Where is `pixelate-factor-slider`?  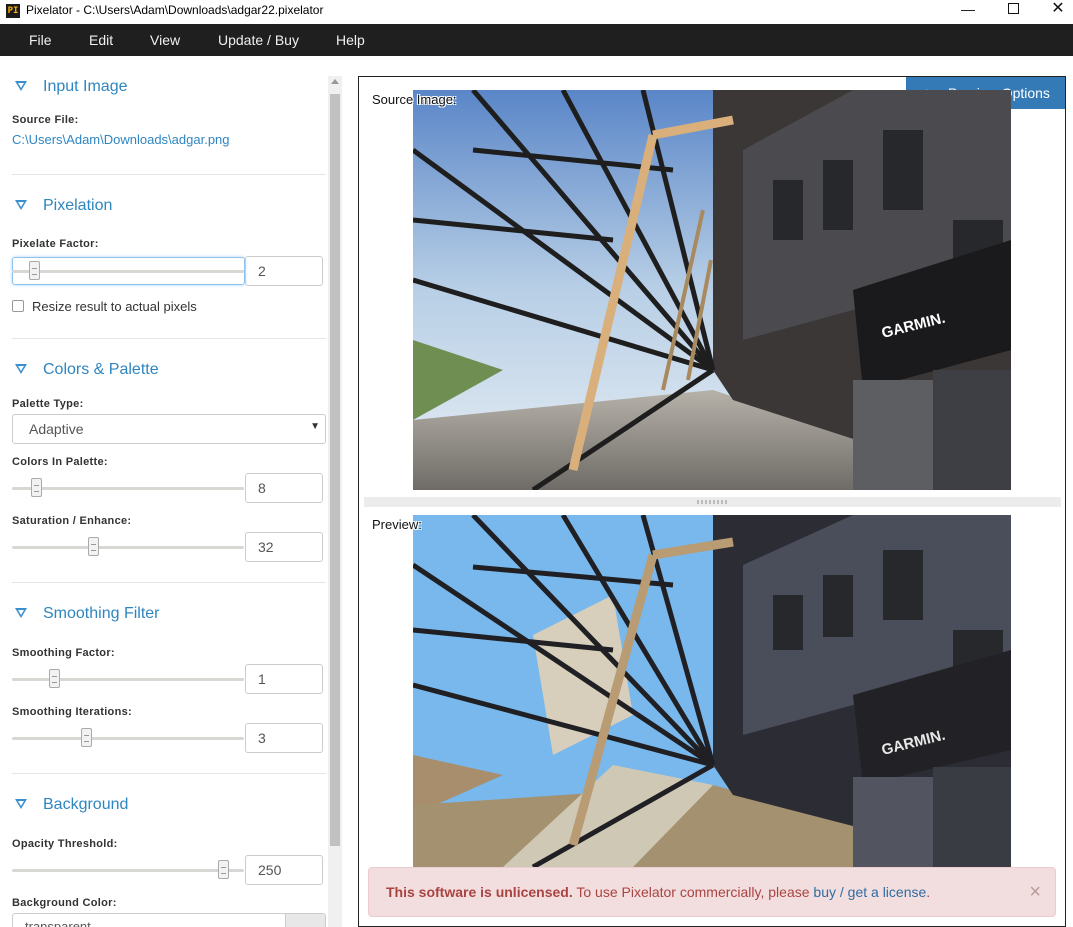
pixelate-factor-slider is located at coordinates (128, 271).